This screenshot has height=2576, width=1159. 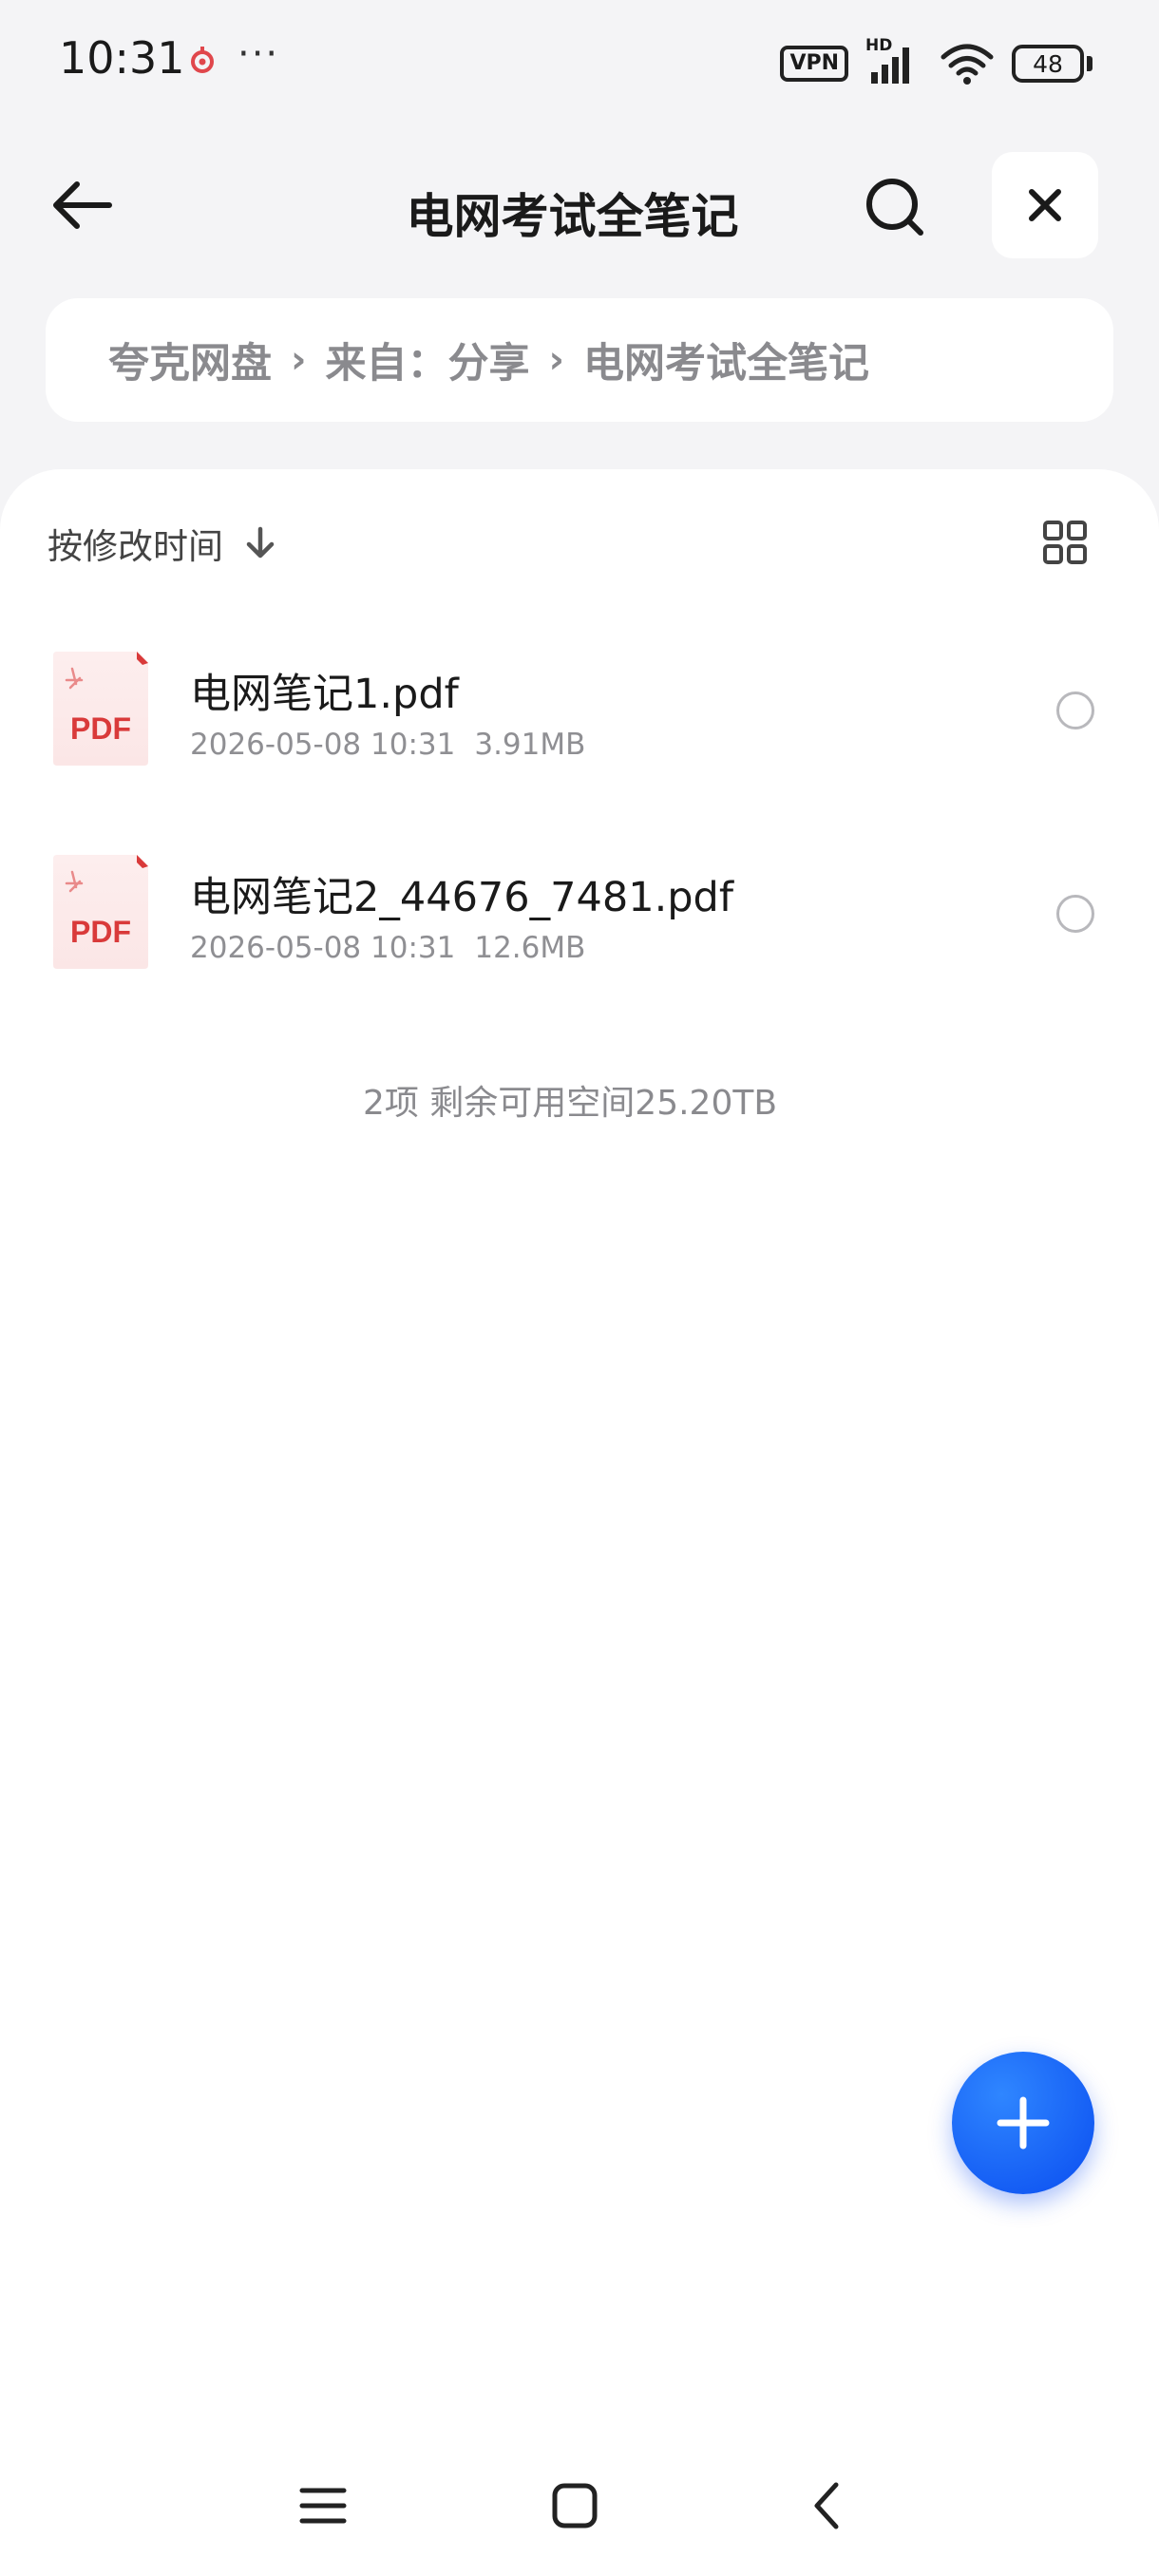 I want to click on top-app-bar: 电网考试全笔记, so click(x=579, y=204).